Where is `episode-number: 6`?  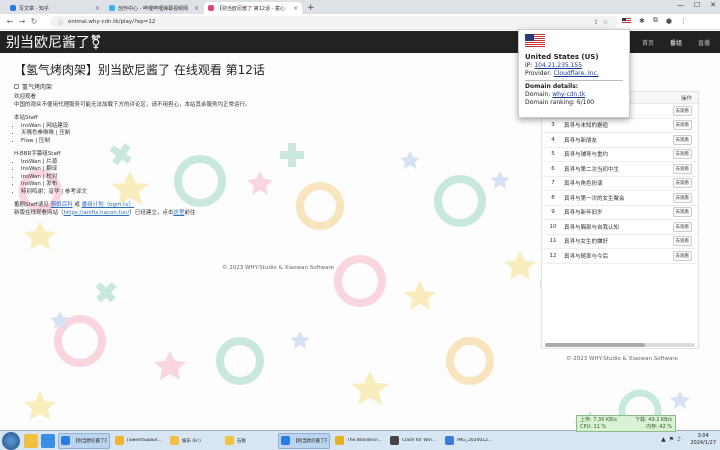 episode-number: 6 is located at coordinates (553, 168).